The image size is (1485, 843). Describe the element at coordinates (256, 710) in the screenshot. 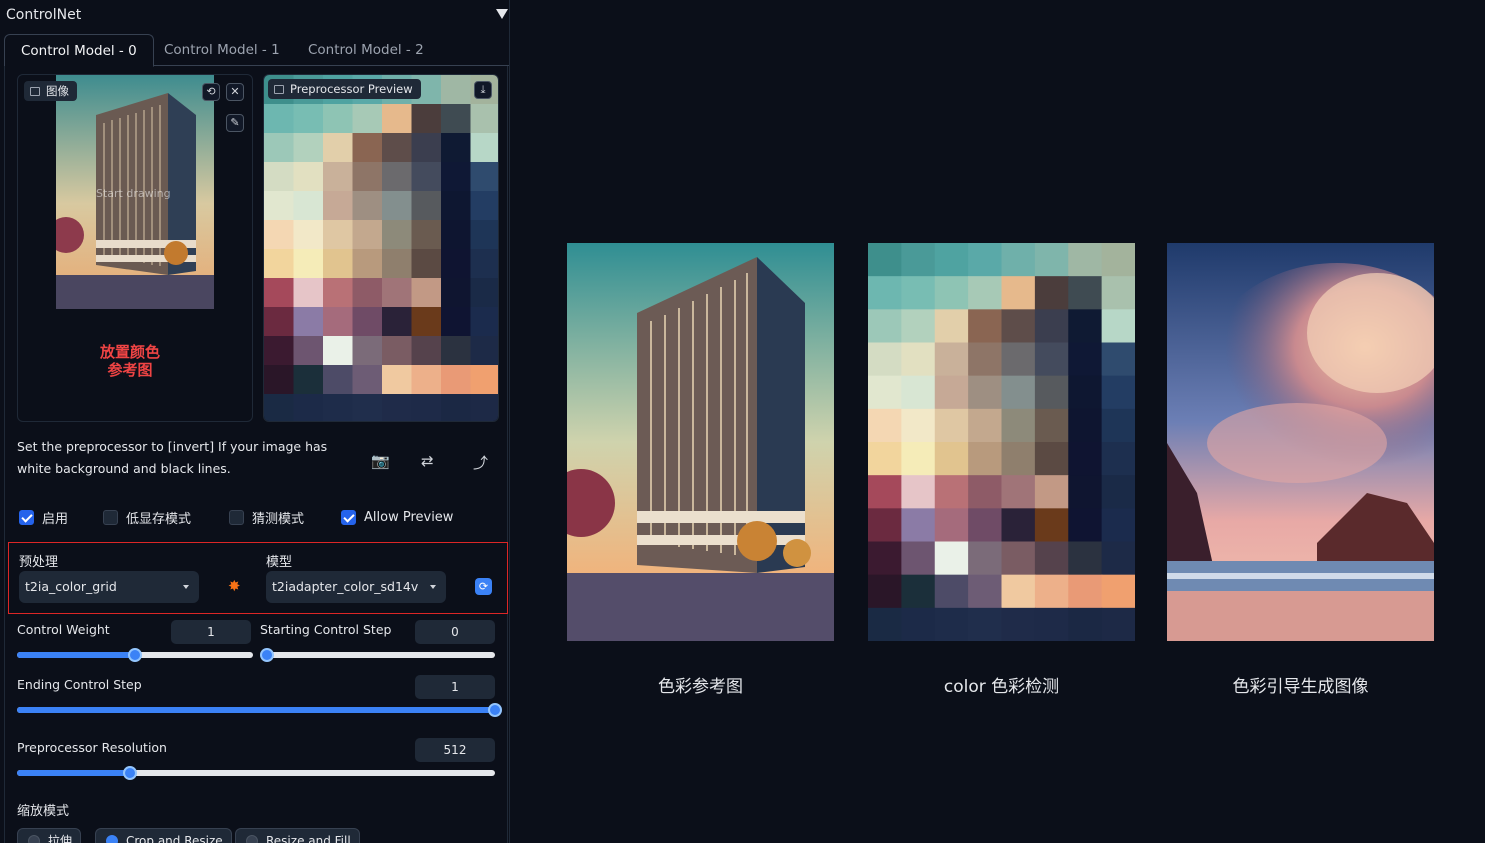

I see `slider-fill` at that location.